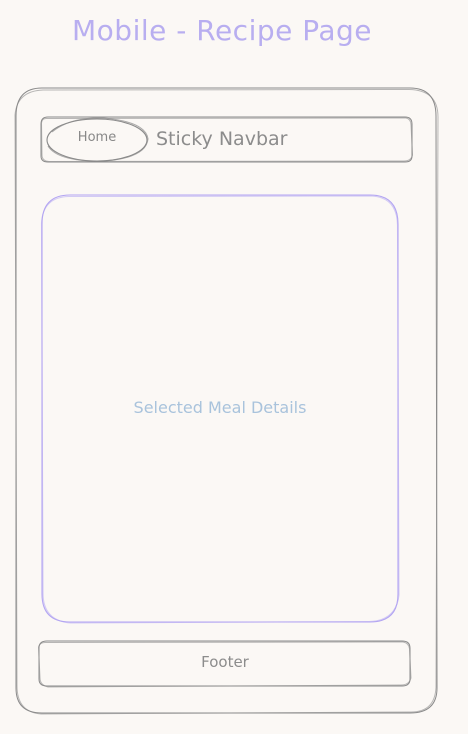  What do you see at coordinates (225, 662) in the screenshot?
I see `footer-label: Footer` at bounding box center [225, 662].